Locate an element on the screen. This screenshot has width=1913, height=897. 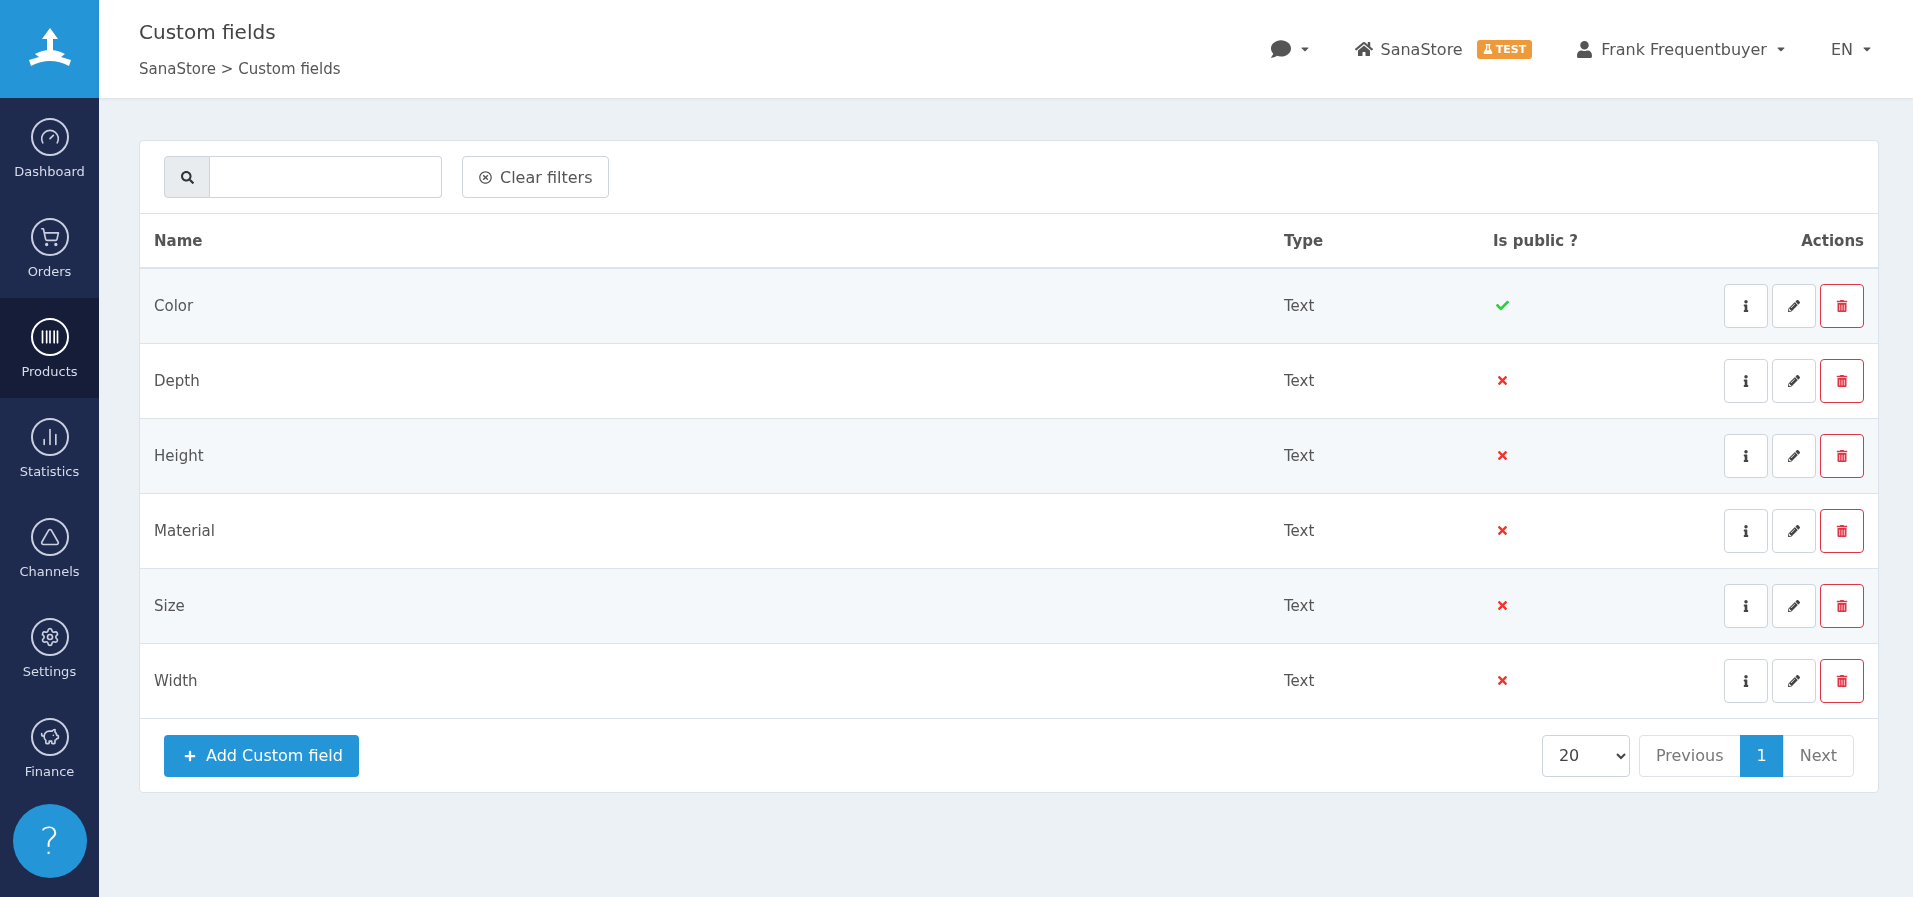
nav-item: Settings is located at coordinates (49, 648).